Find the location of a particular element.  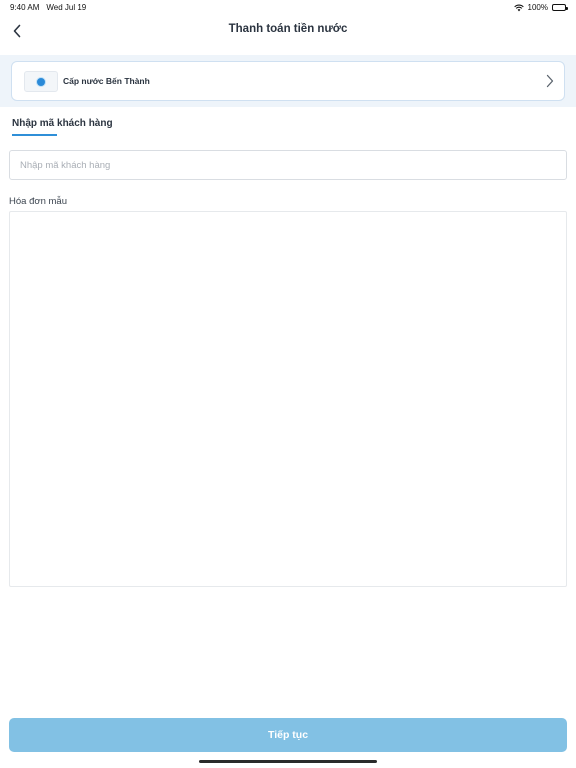

provider-section: Cấp nước Bến Thành is located at coordinates (288, 81).